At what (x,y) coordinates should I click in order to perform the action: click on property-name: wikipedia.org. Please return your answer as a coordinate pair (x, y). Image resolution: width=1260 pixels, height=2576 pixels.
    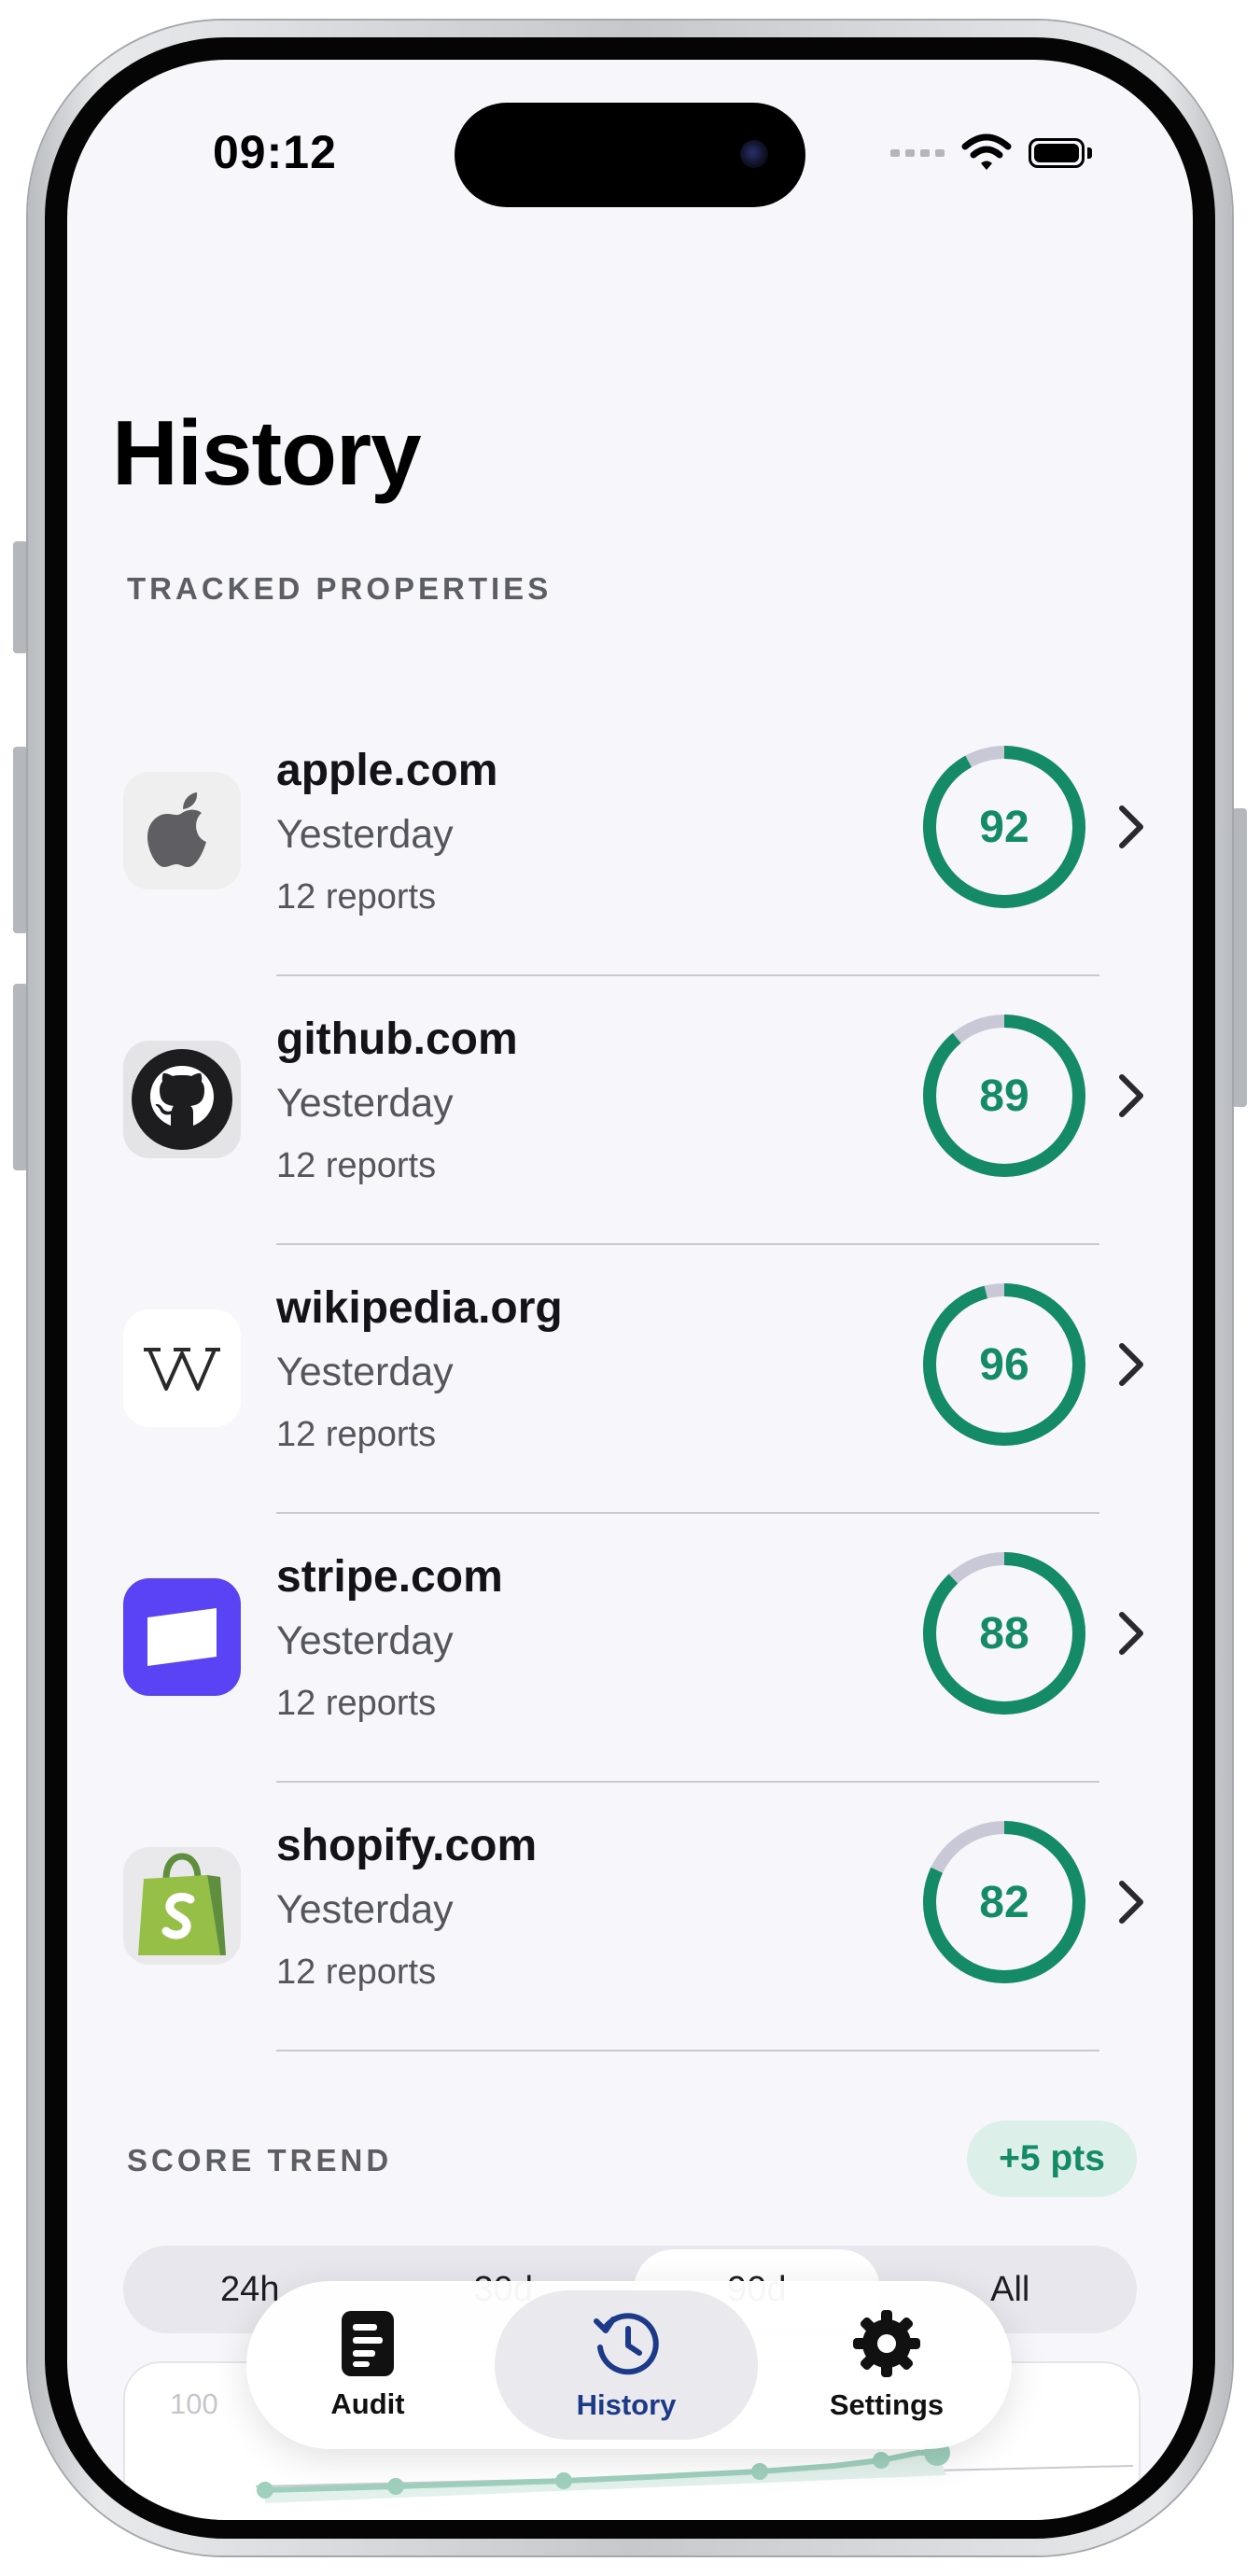
    Looking at the image, I should click on (419, 1308).